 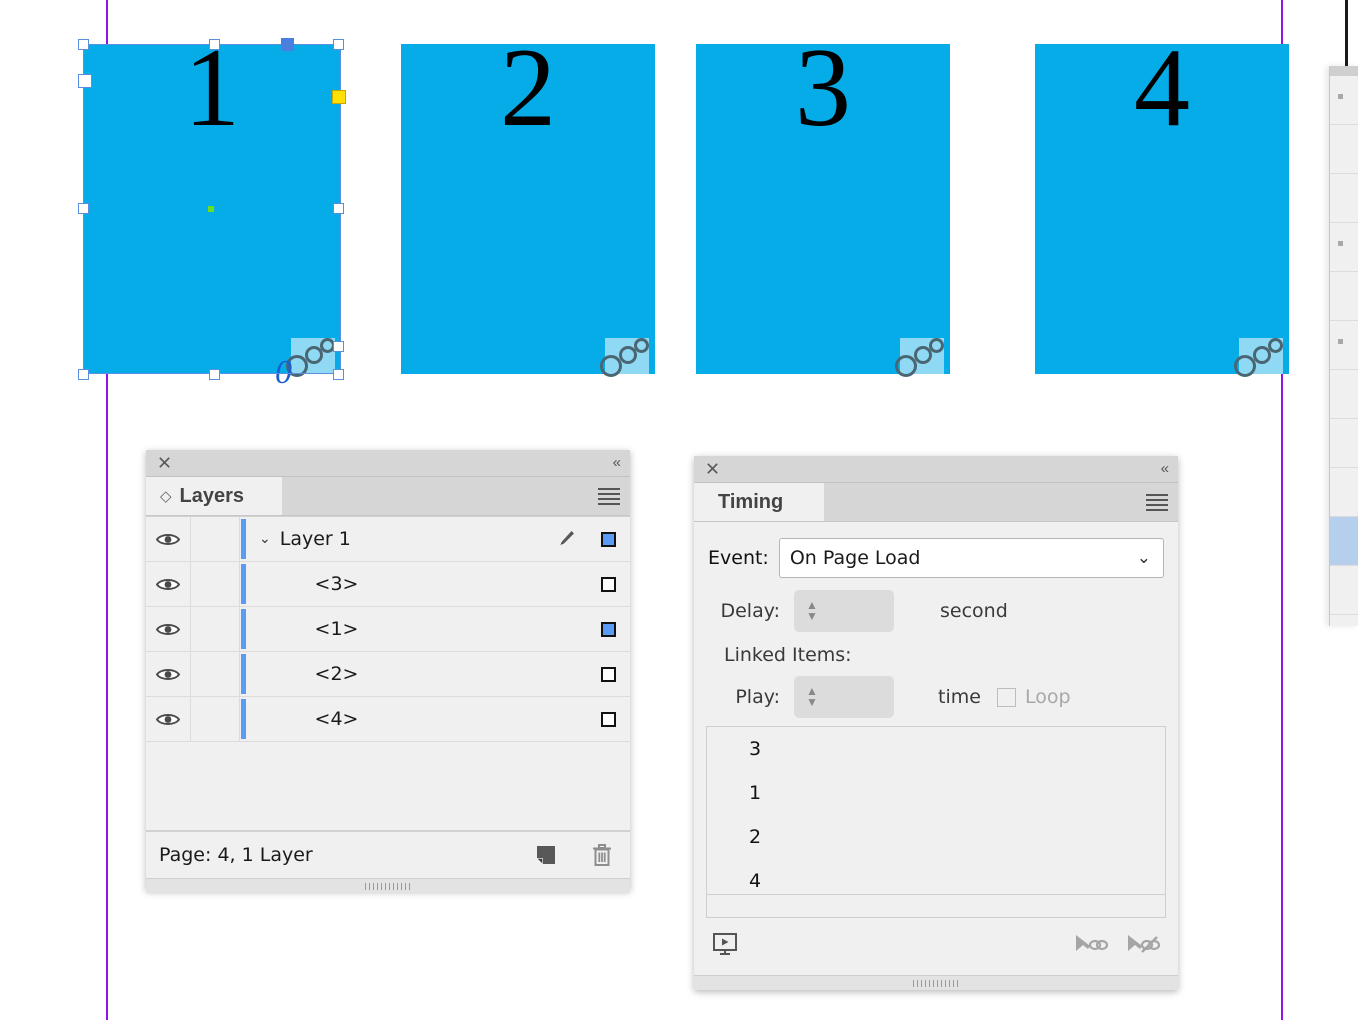 I want to click on artboard-4-number: 4, so click(x=1162, y=88).